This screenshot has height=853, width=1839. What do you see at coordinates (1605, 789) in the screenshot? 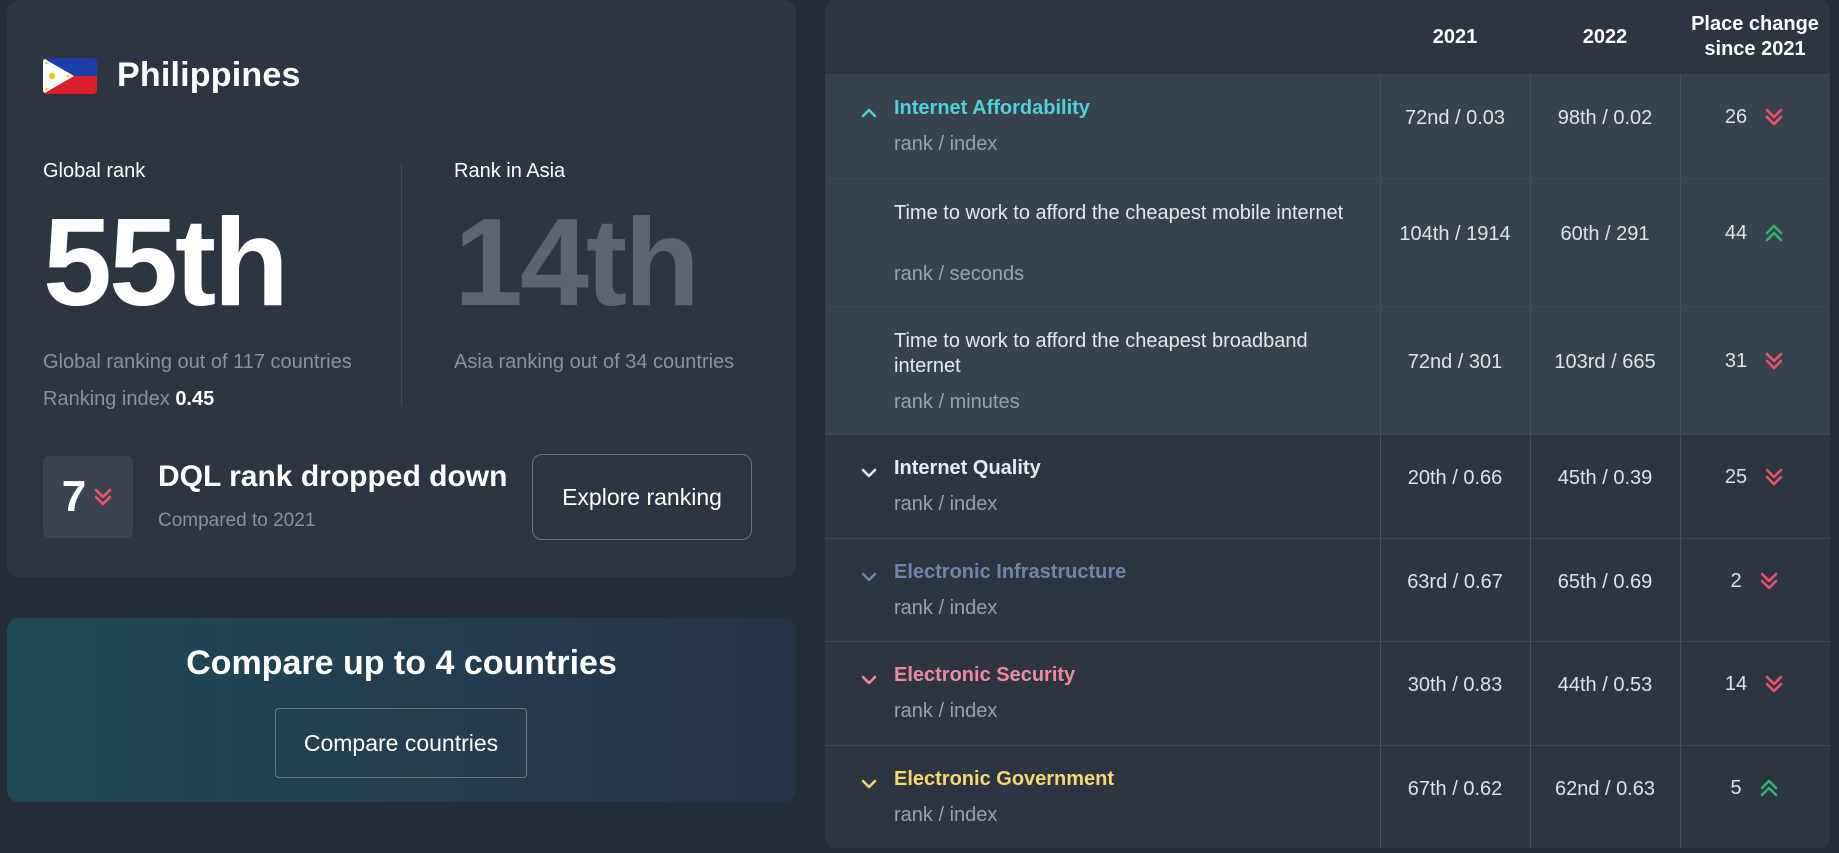
I see `value-2022: 62nd / 0.63` at bounding box center [1605, 789].